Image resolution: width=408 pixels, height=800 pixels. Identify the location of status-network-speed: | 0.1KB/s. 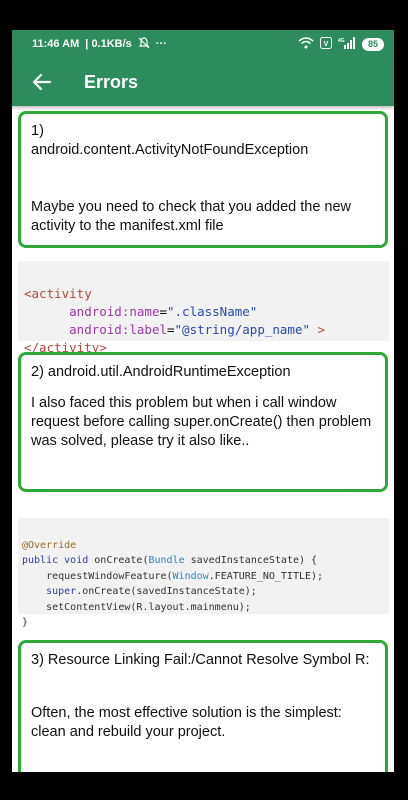
(108, 44).